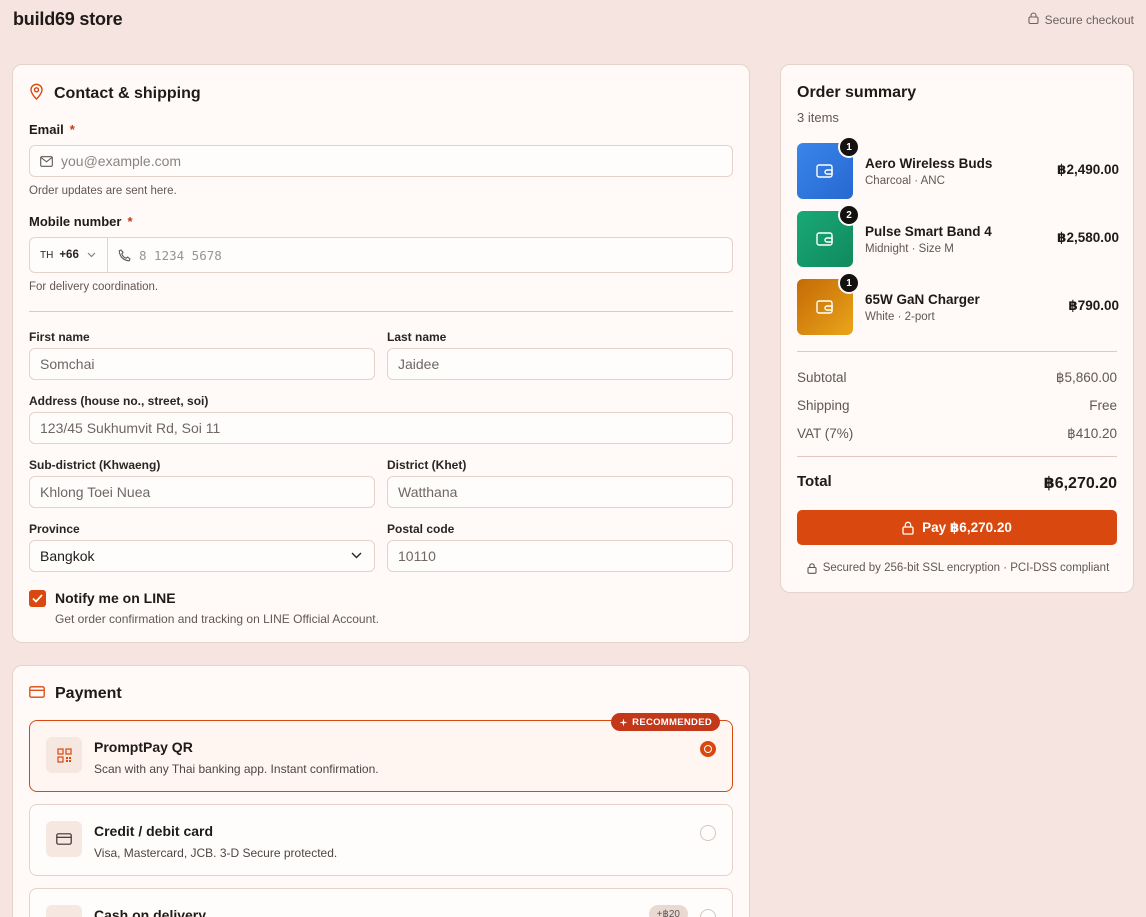 This screenshot has height=917, width=1146. Describe the element at coordinates (825, 433) in the screenshot. I see `vat-label: VAT (7%)` at that location.